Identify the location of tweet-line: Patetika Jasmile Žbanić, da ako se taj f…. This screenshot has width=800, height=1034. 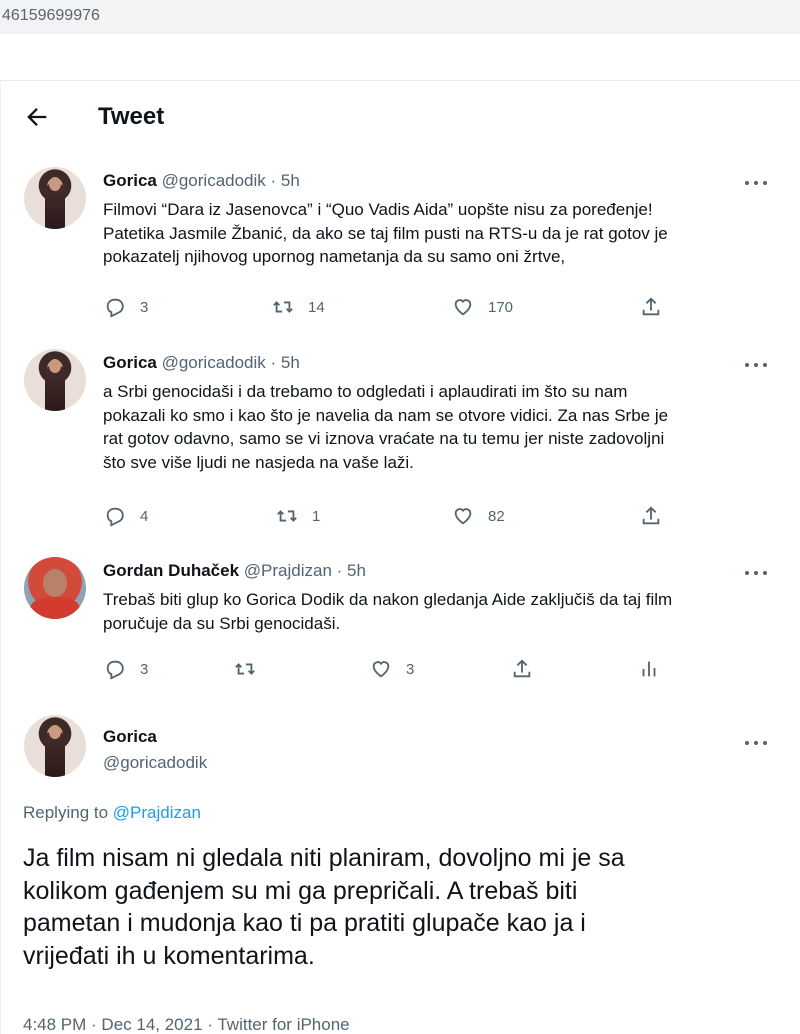
(385, 233).